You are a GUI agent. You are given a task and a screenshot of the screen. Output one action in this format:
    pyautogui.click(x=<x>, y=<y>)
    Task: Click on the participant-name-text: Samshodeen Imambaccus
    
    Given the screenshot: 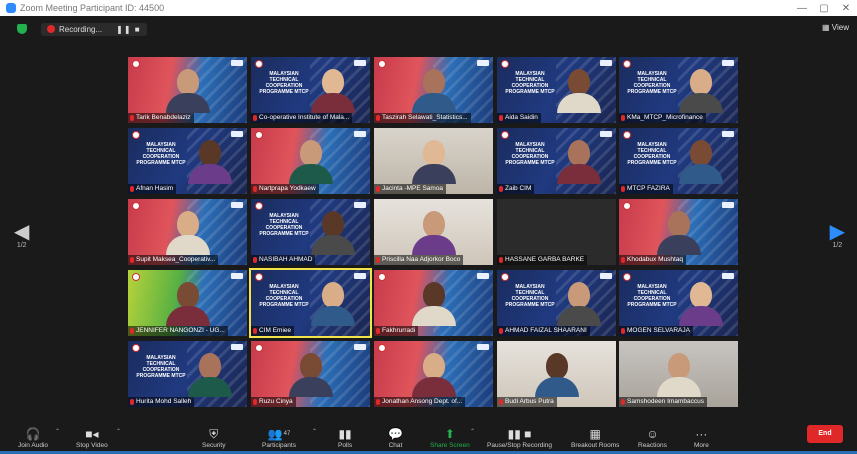 What is the action you would take?
    pyautogui.click(x=665, y=401)
    